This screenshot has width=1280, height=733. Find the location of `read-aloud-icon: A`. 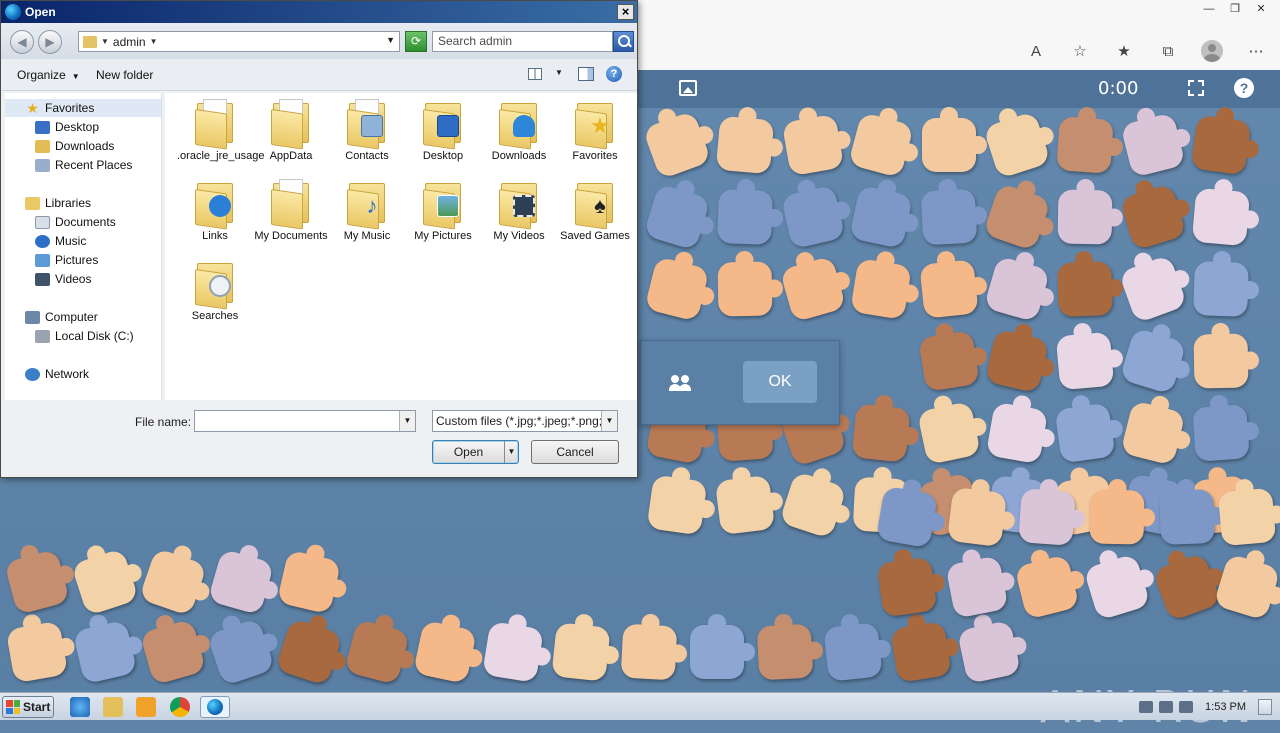

read-aloud-icon: A is located at coordinates (1036, 51).